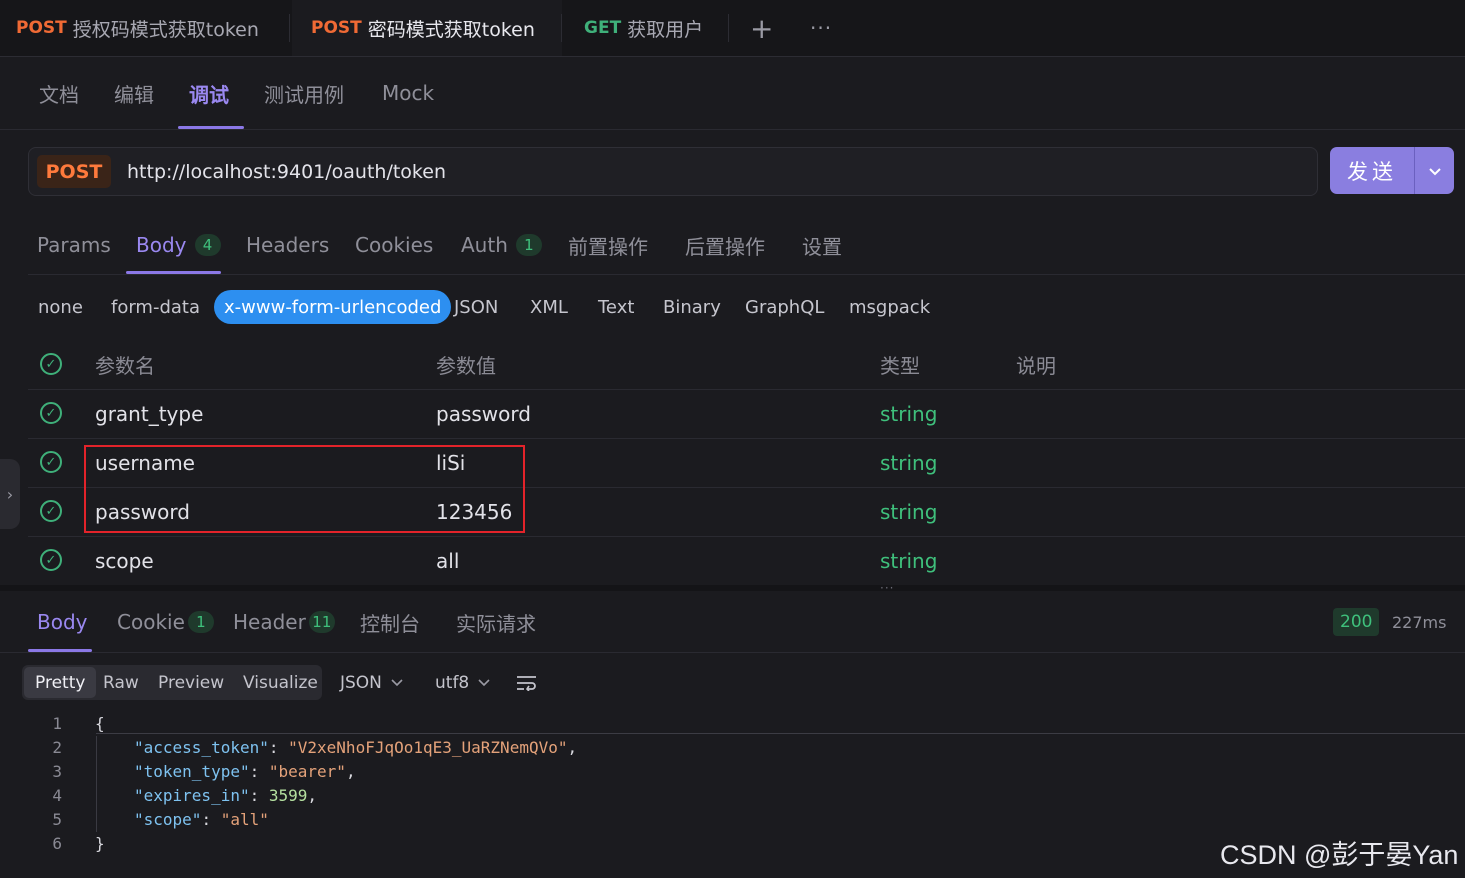 The image size is (1465, 878). I want to click on language-select: JSON, so click(371, 682).